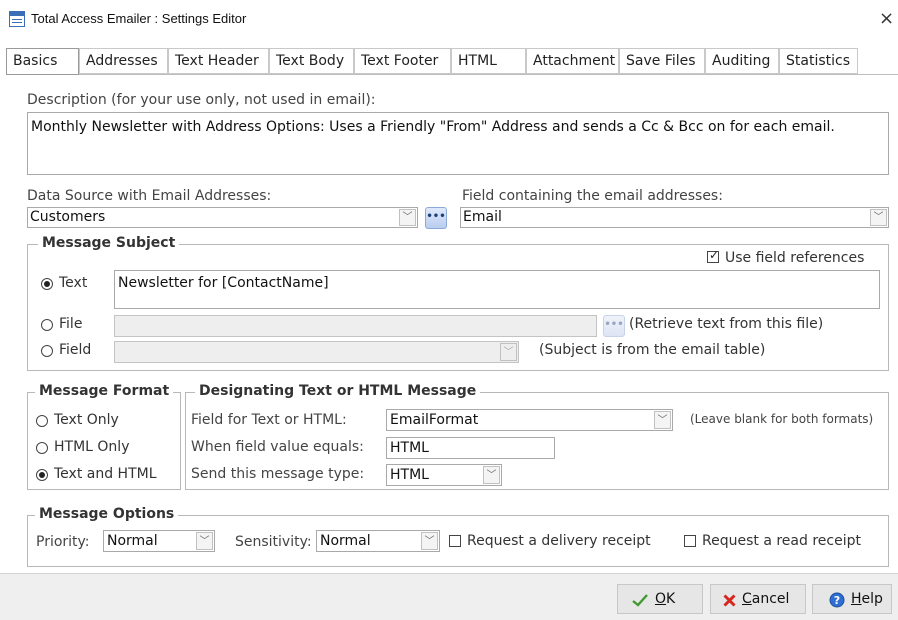  What do you see at coordinates (47, 284) in the screenshot?
I see `subject-text-radio` at bounding box center [47, 284].